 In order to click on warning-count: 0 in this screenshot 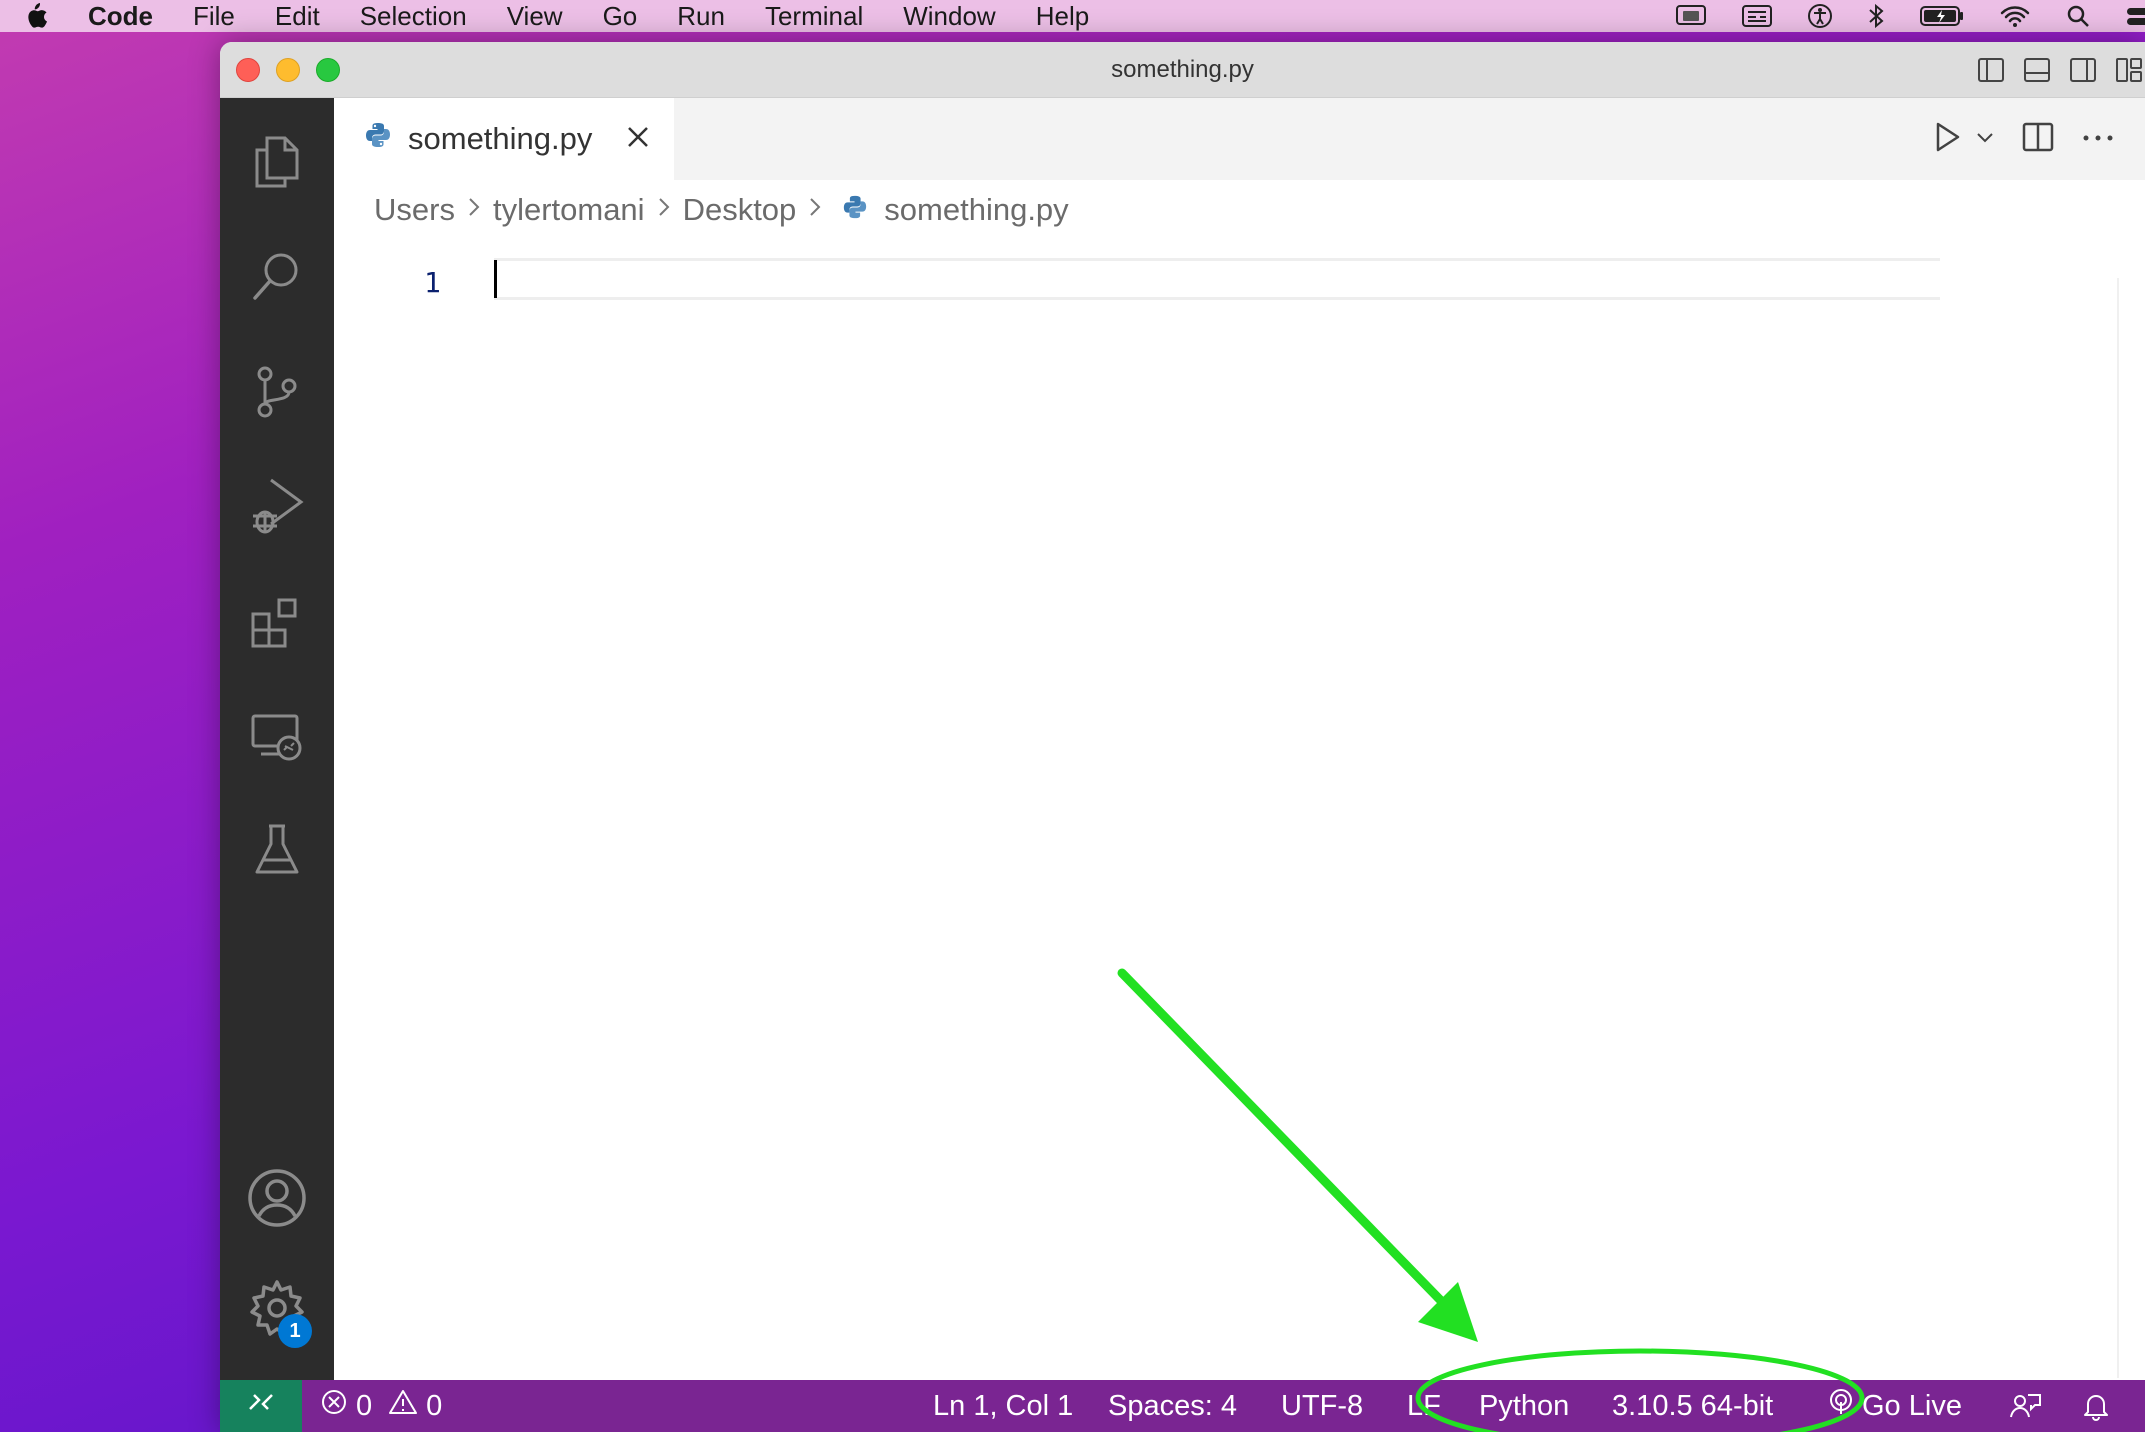, I will do `click(434, 1405)`.